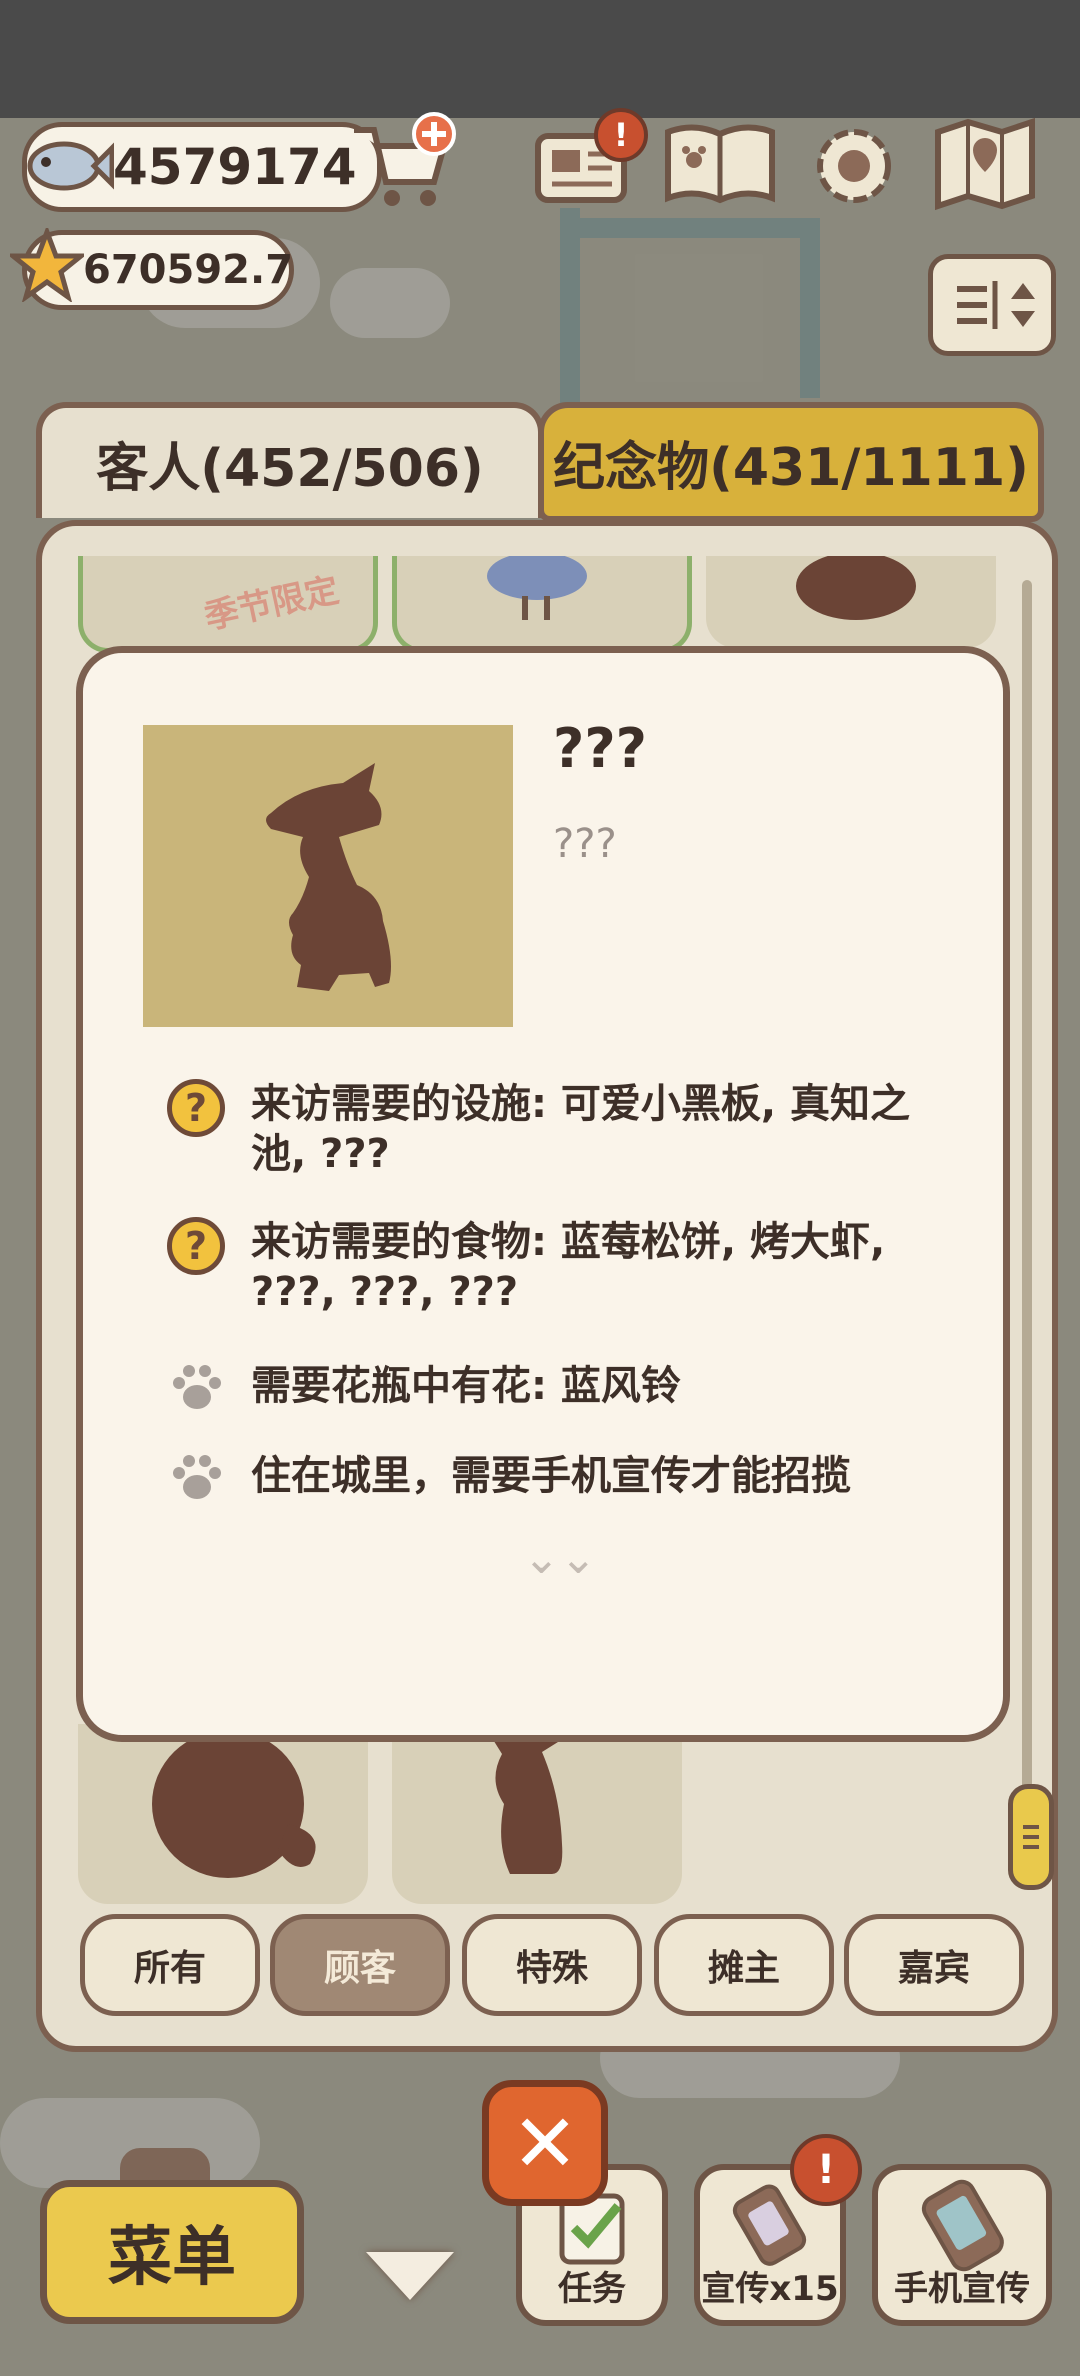  I want to click on filter-customers: 顾客, so click(360, 1965).